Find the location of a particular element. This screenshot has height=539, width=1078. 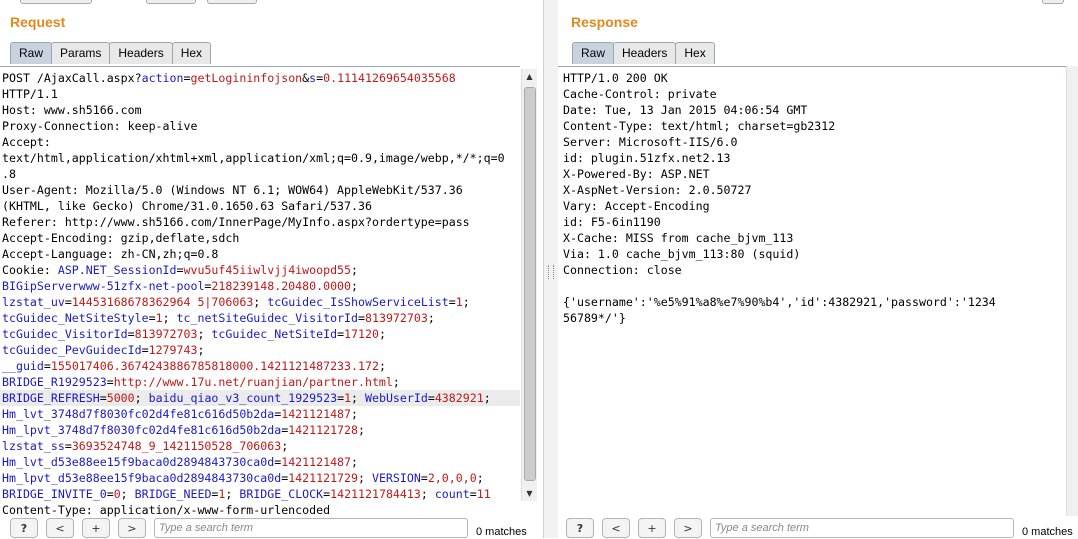

response-line: X-Powered-By: ASP.NET is located at coordinates (636, 174).